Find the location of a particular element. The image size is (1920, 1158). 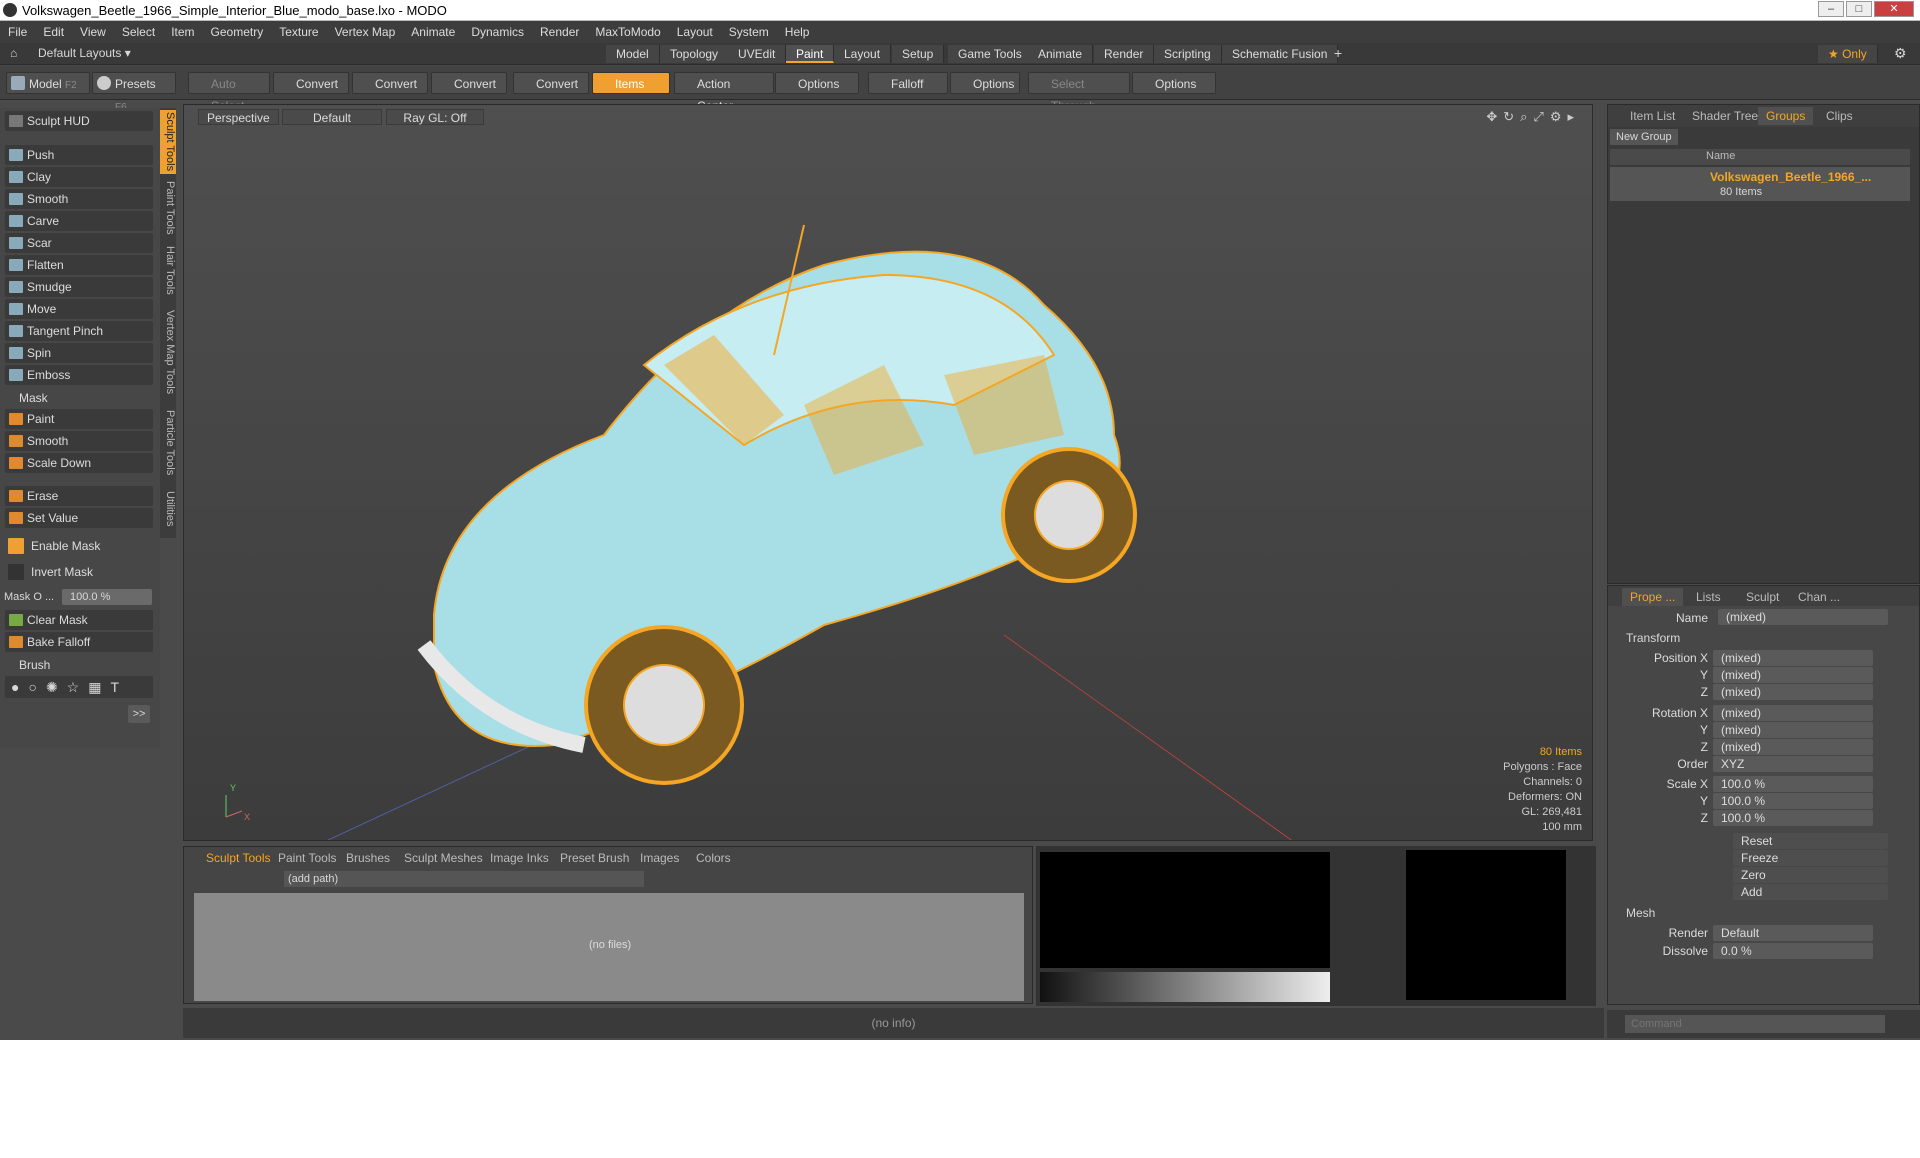

menu-file: File is located at coordinates (17, 32).